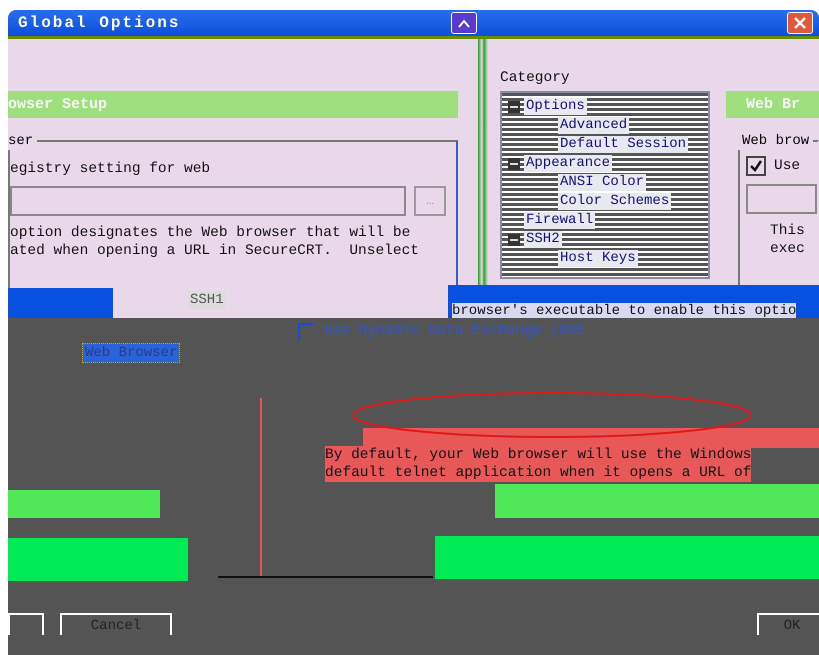  I want to click on tree-item: Color Schemes, so click(615, 201).